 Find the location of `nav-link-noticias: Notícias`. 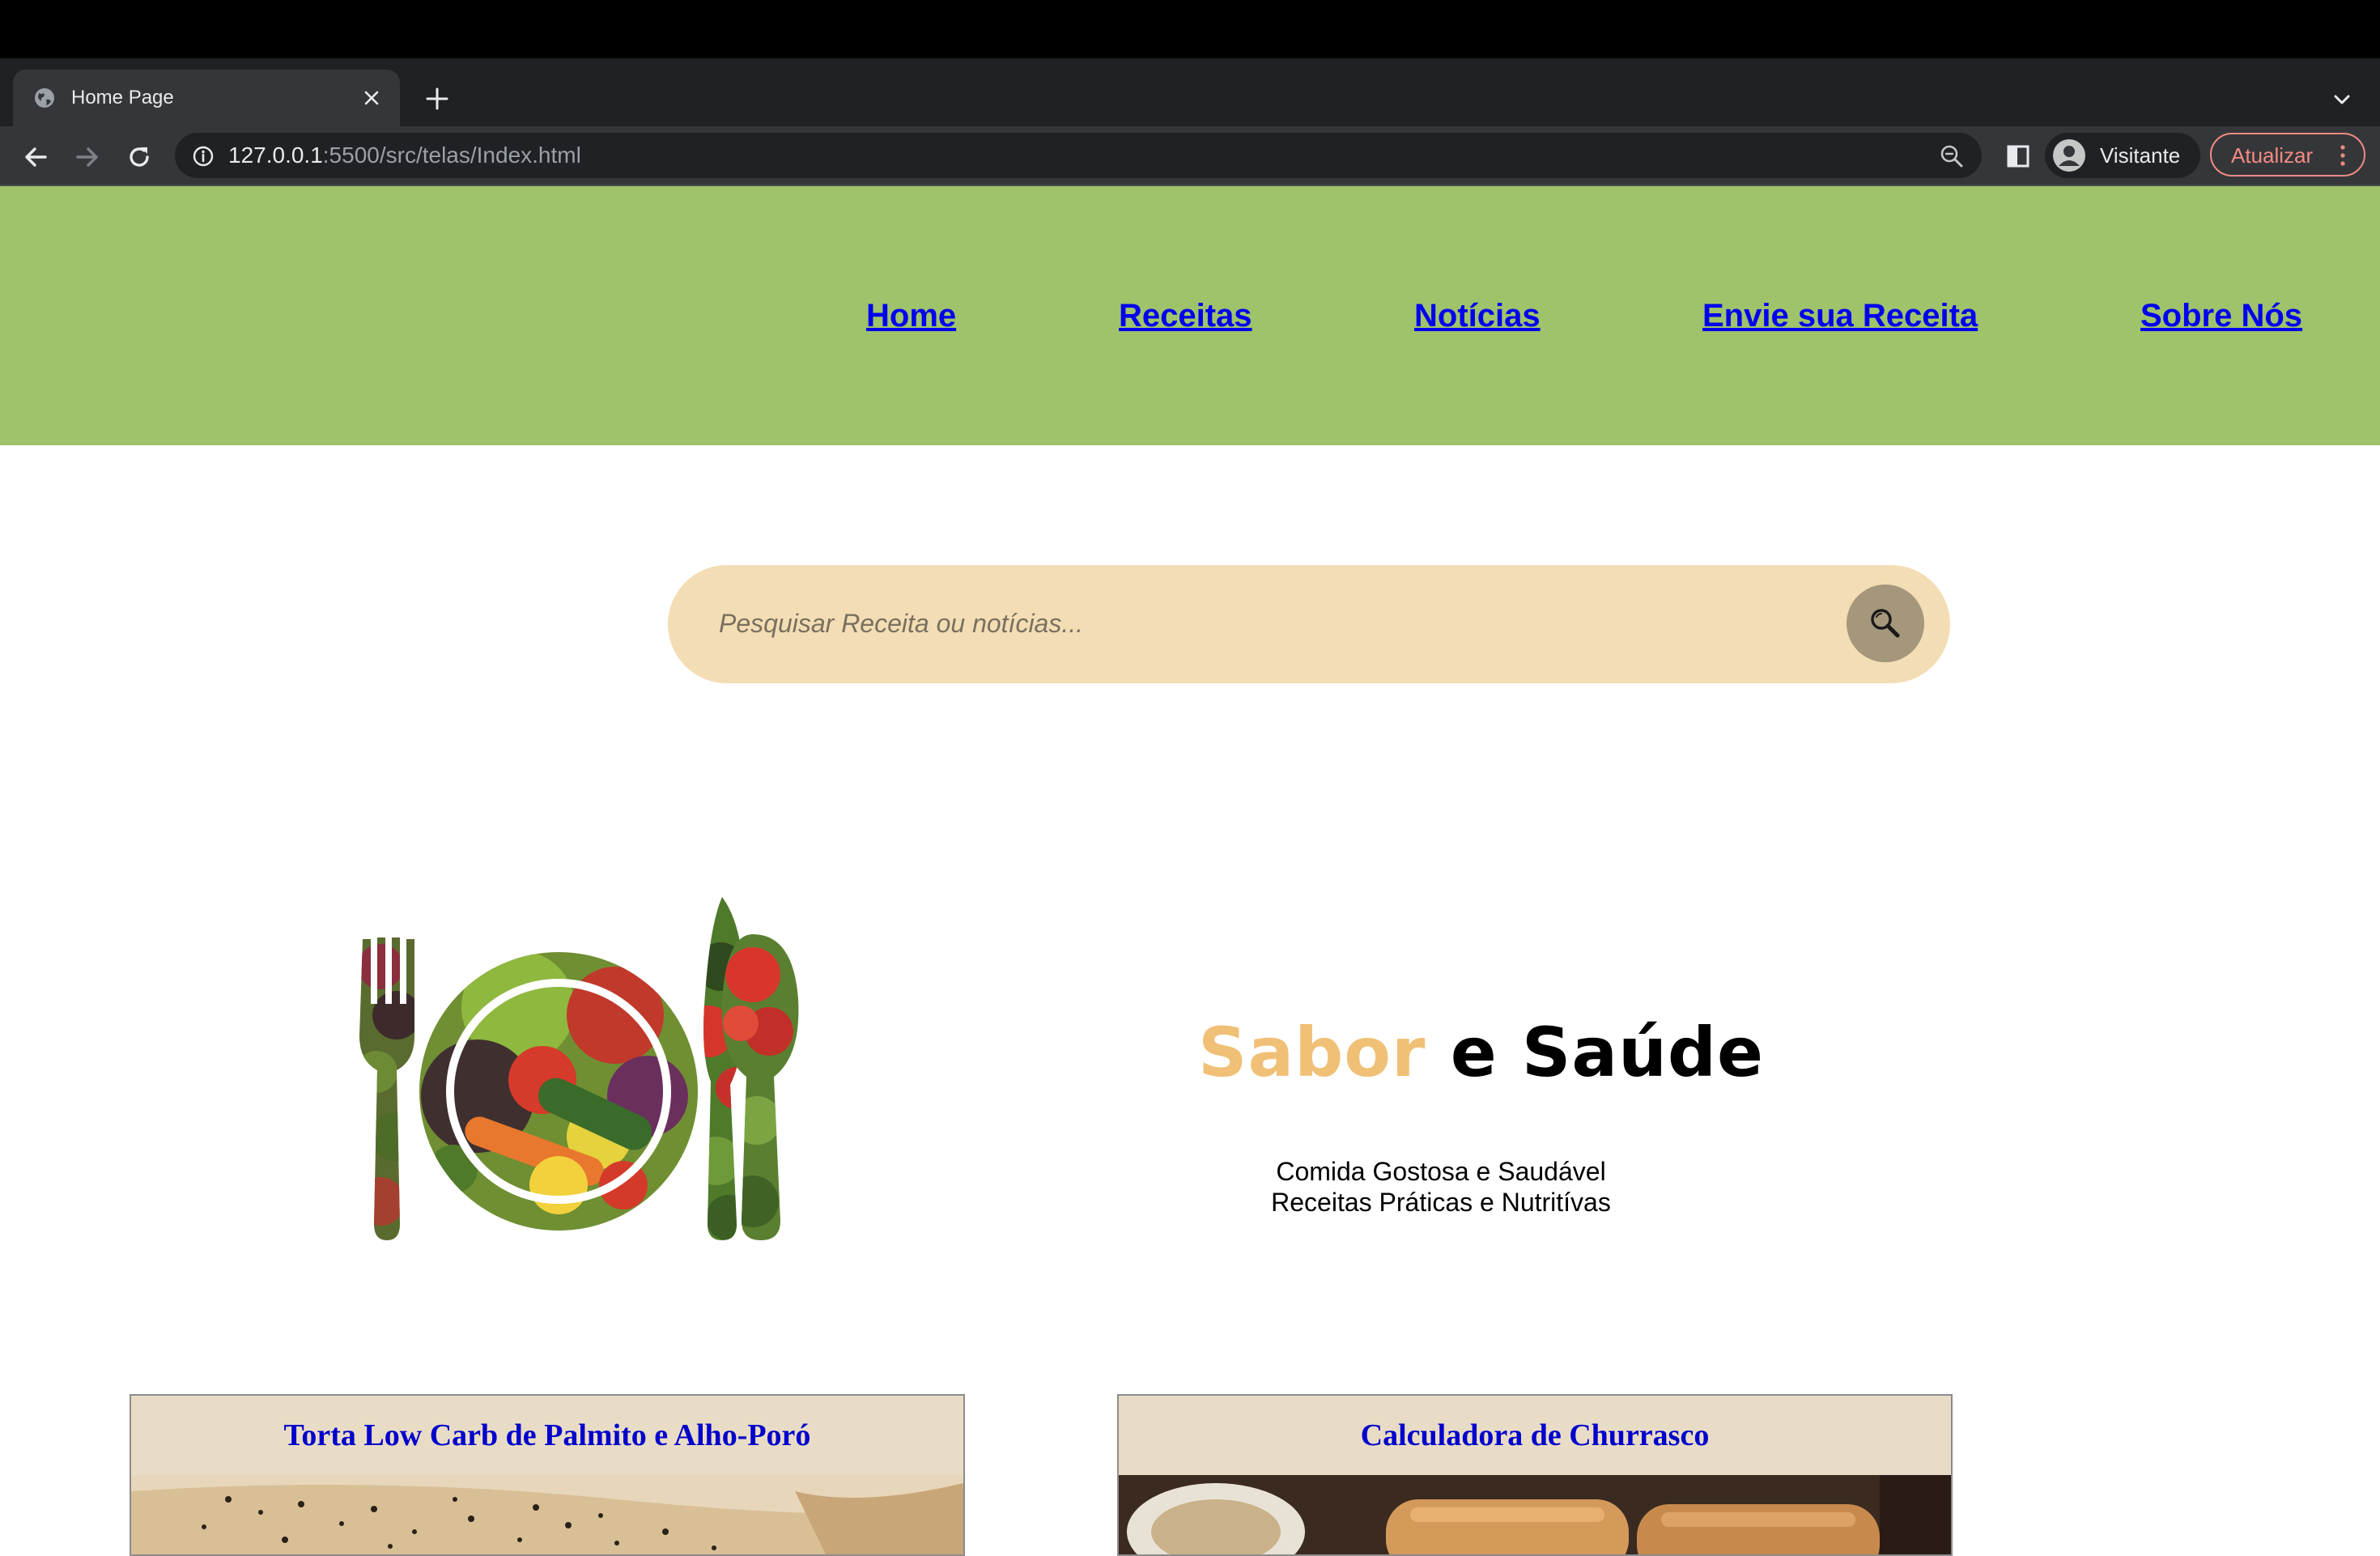

nav-link-noticias: Notícias is located at coordinates (1477, 315).